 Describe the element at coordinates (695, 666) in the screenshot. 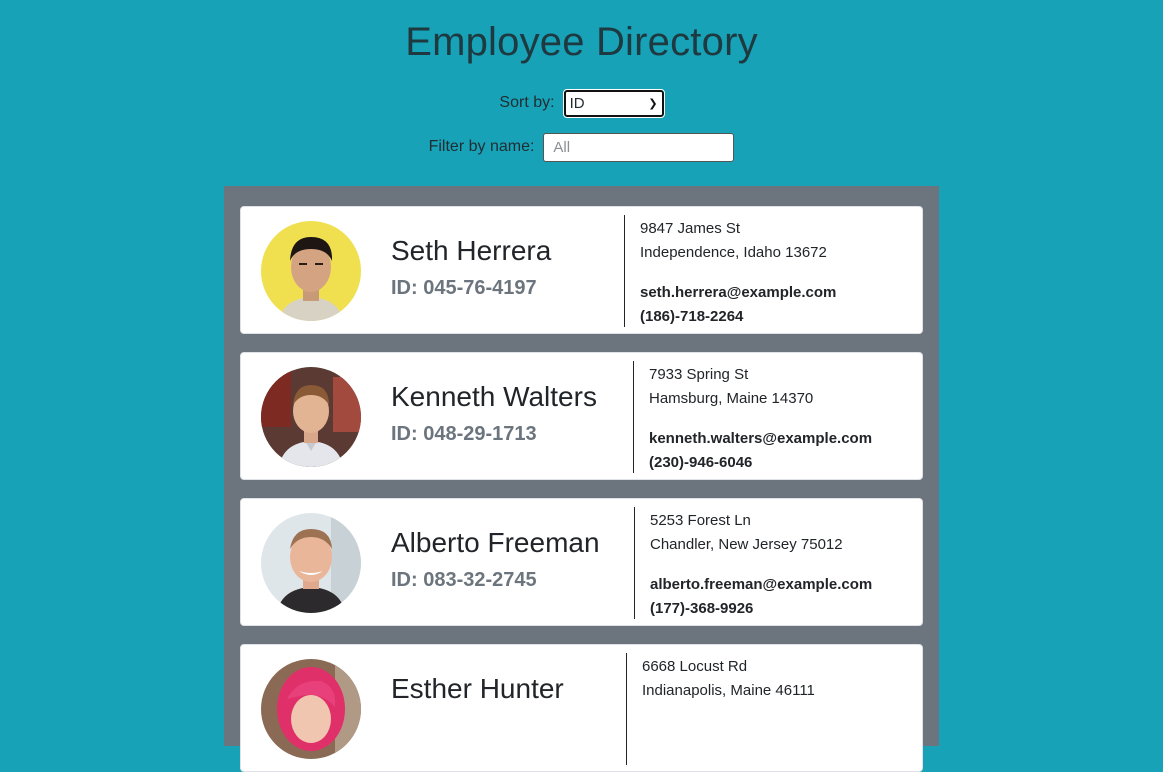

I see `employee-street: 6668 Locust Rd` at that location.